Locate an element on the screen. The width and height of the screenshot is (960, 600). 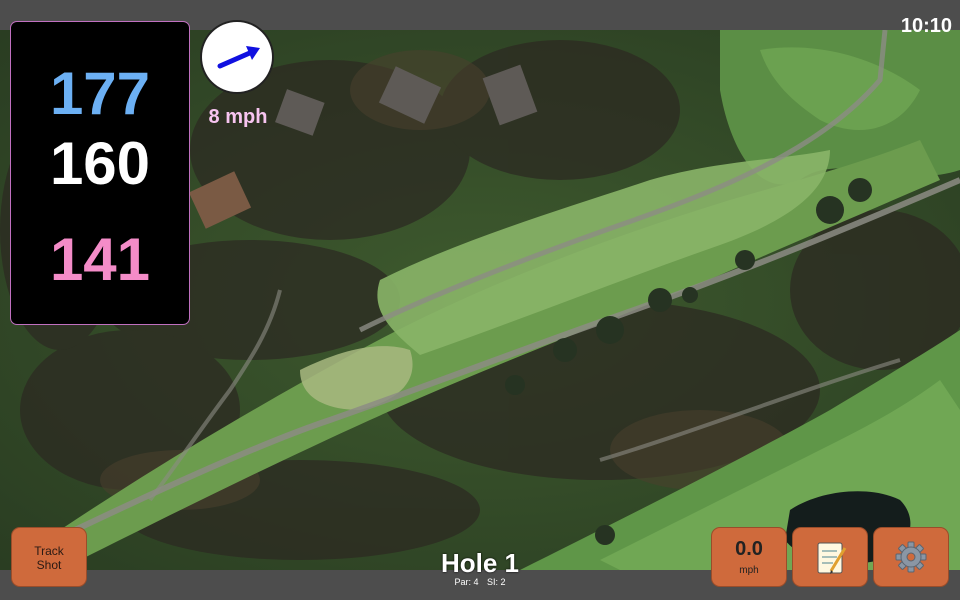
gear-icon is located at coordinates (911, 557).